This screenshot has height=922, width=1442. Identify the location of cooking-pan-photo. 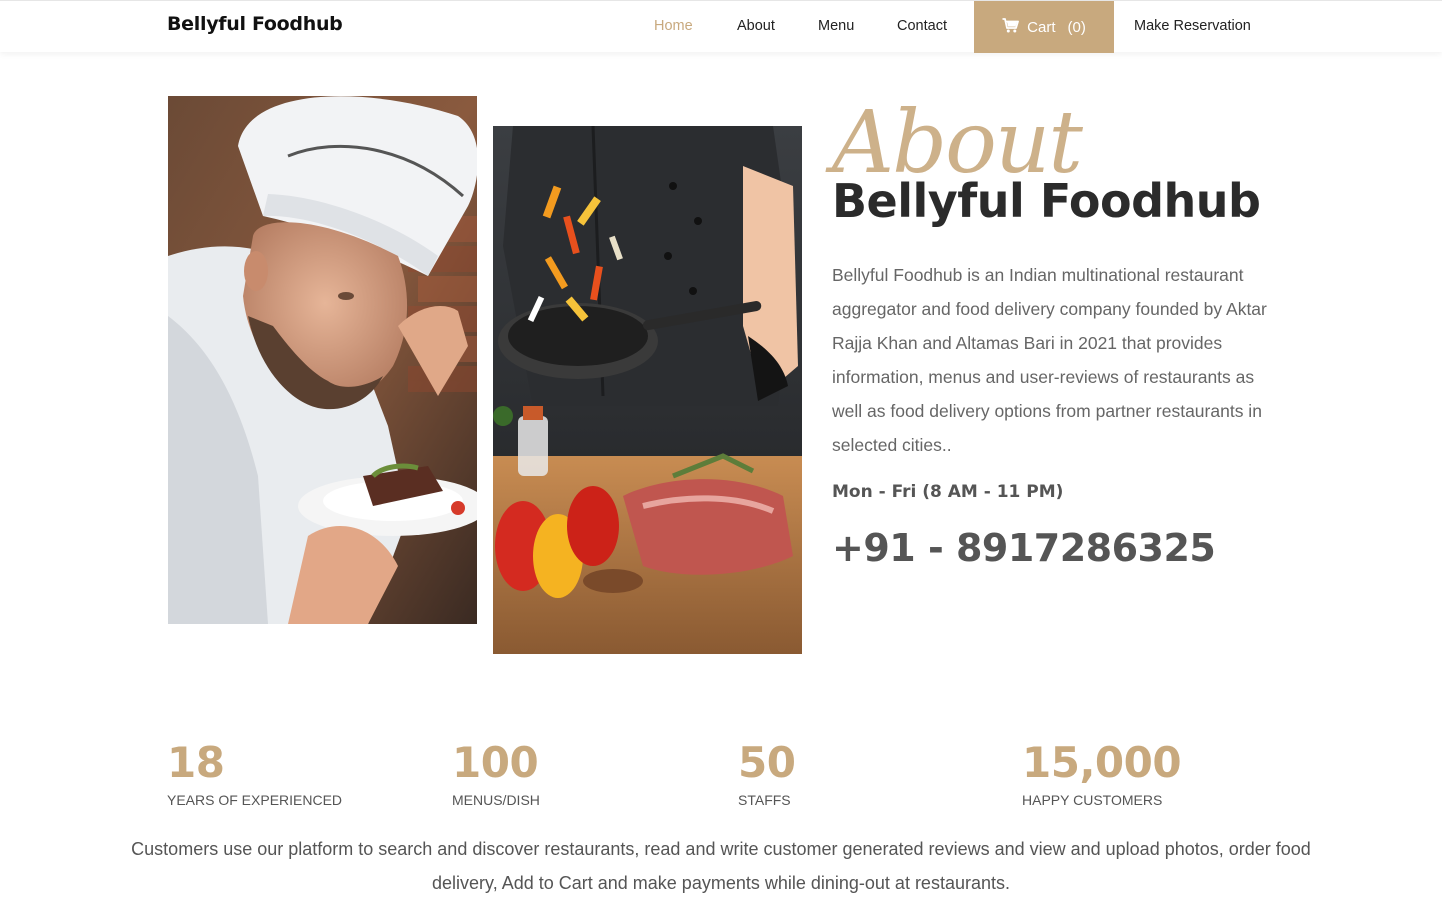
(647, 390).